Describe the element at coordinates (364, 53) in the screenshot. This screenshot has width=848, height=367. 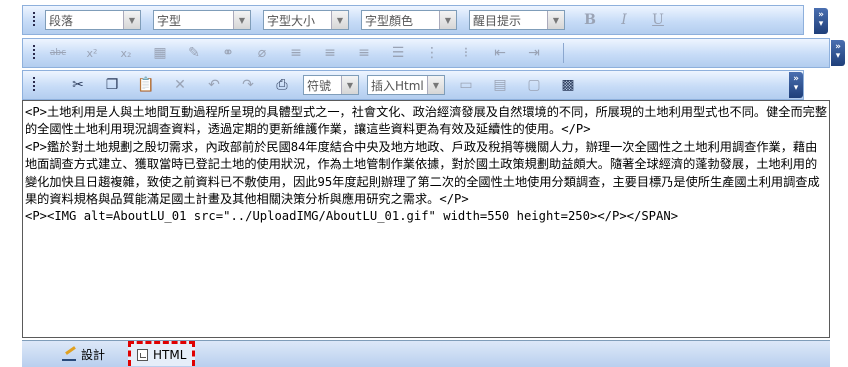
I see `align-right-icon: ≡` at that location.